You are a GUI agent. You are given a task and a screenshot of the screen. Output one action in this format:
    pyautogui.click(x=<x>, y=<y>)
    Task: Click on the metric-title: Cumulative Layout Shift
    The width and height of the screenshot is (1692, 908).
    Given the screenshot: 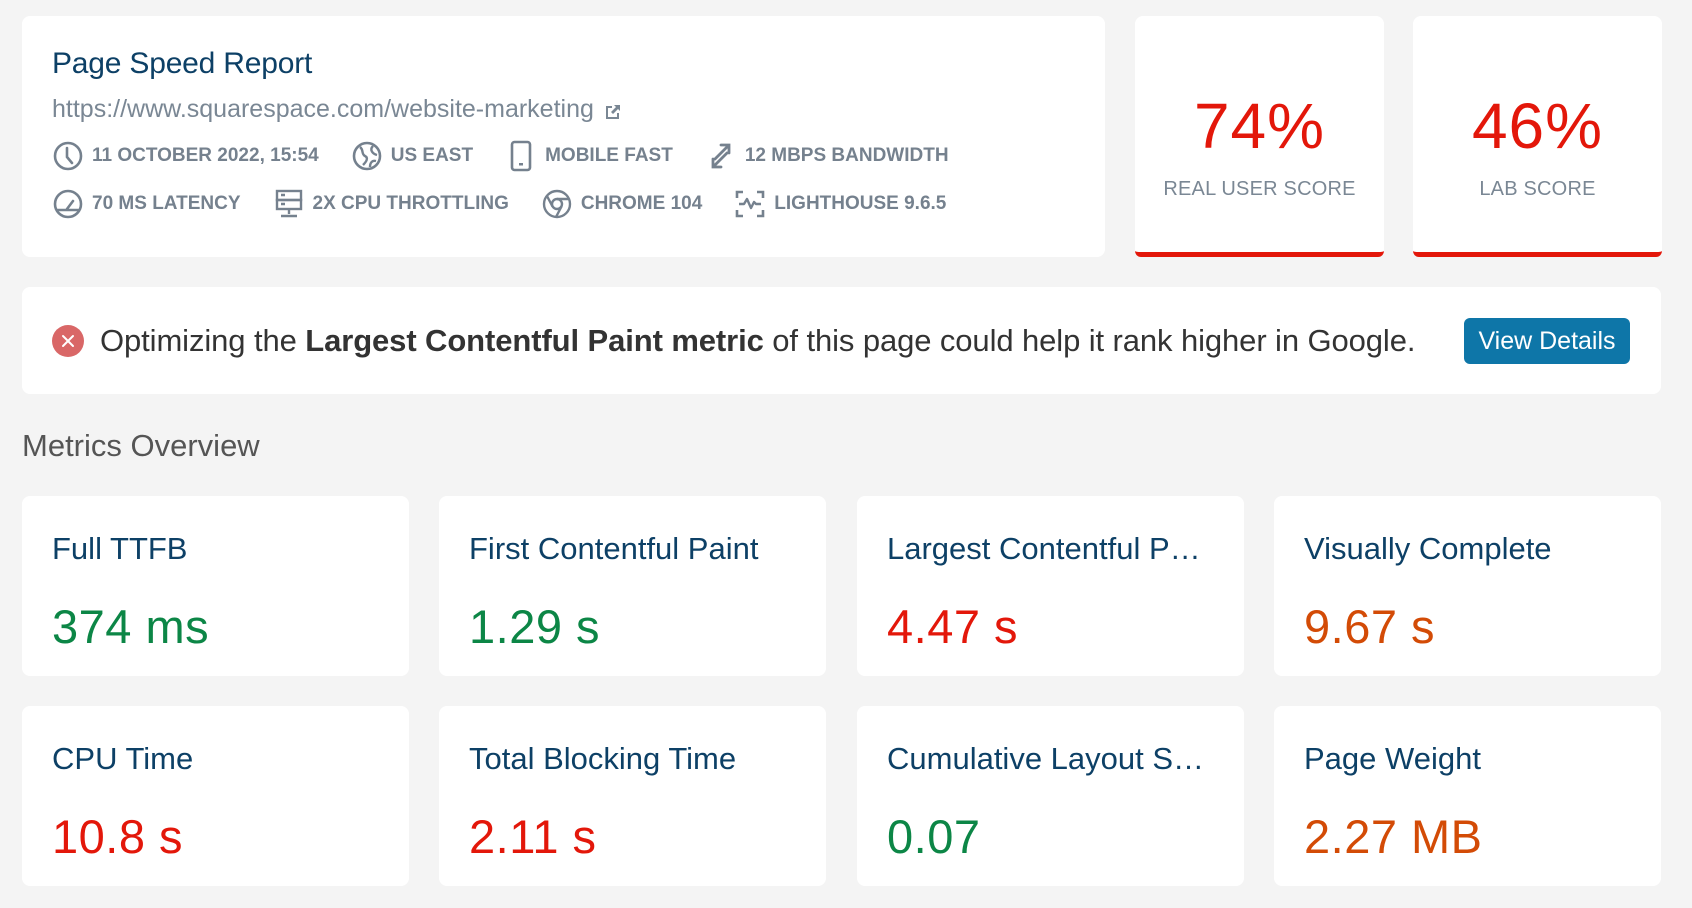 What is the action you would take?
    pyautogui.click(x=1050, y=758)
    